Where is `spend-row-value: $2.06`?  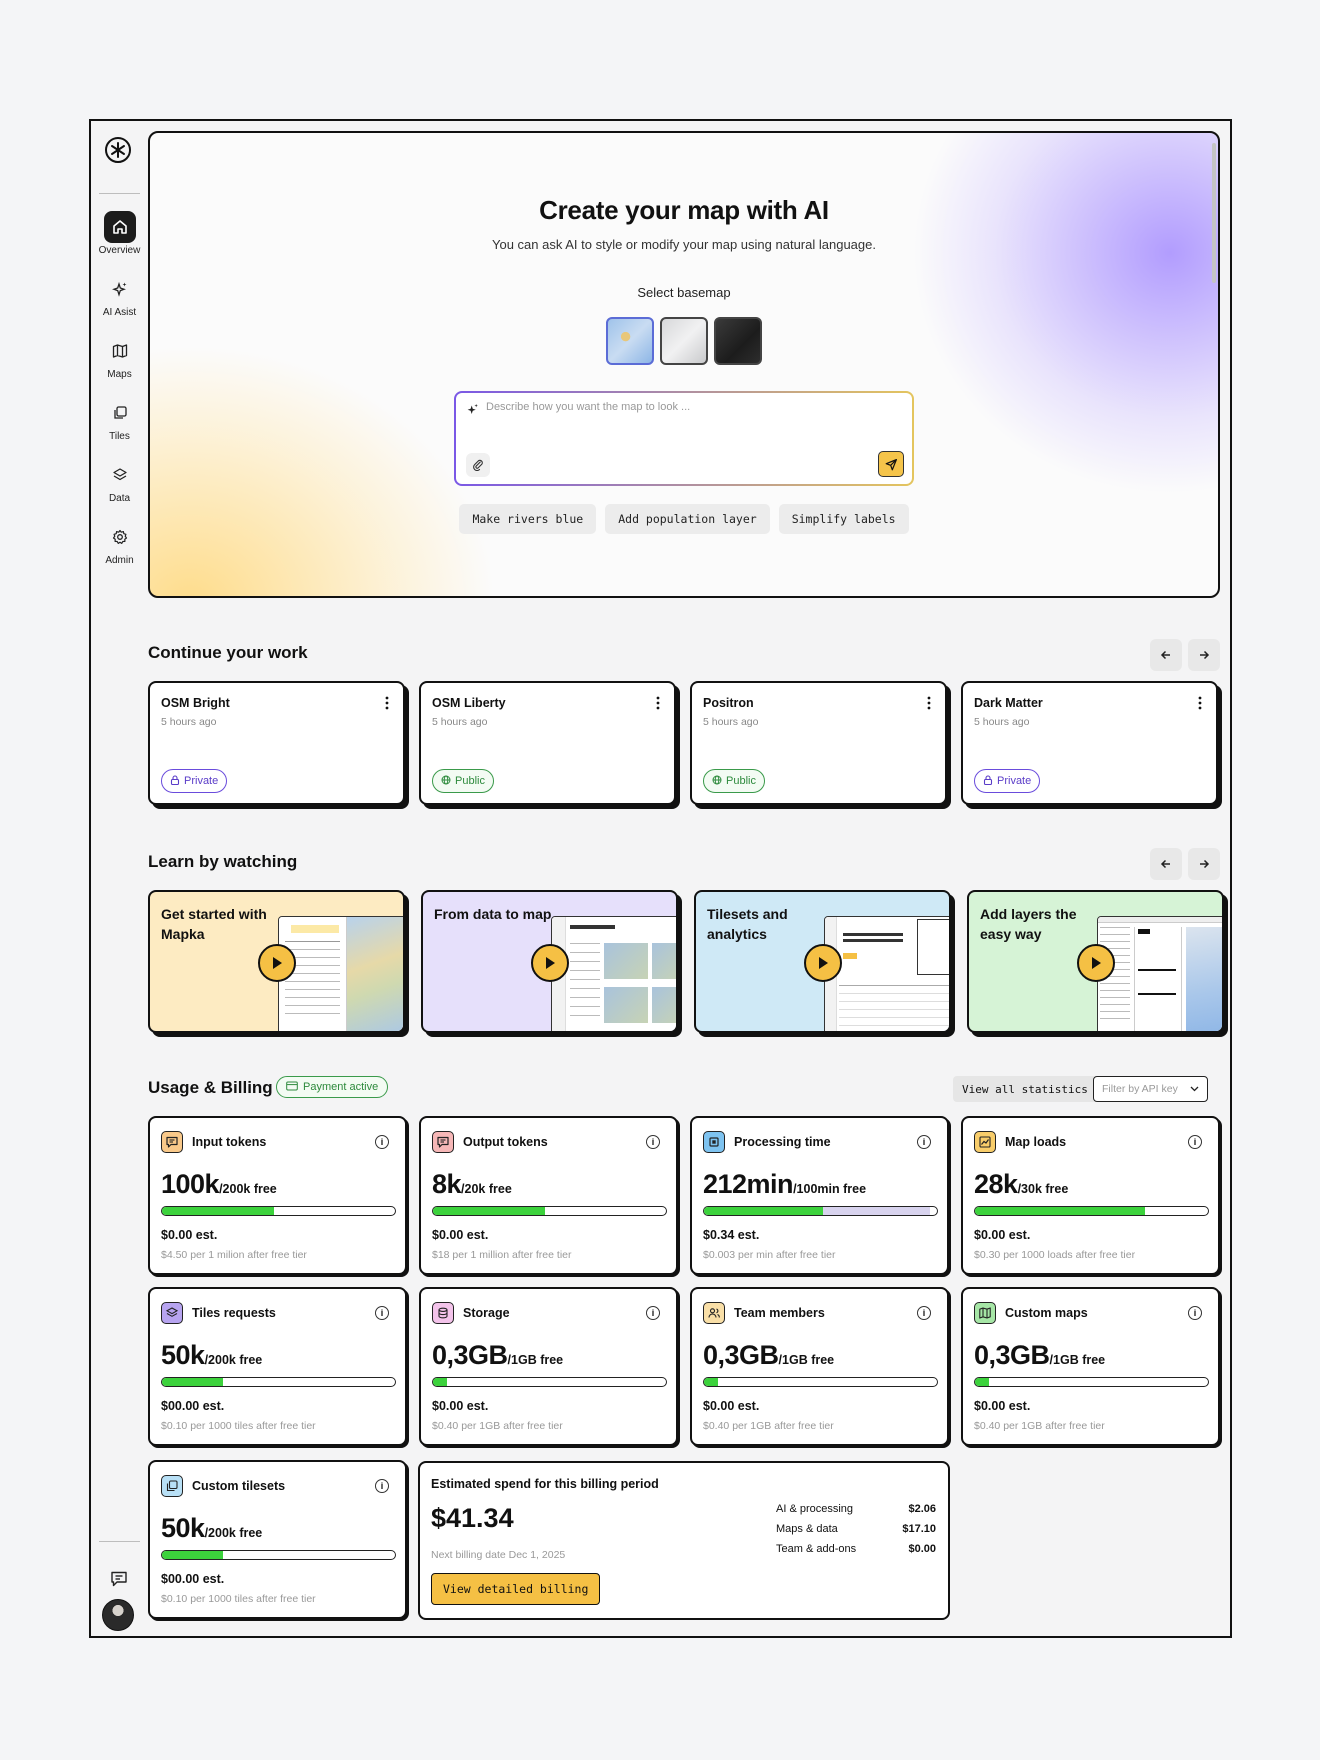 spend-row-value: $2.06 is located at coordinates (922, 1509).